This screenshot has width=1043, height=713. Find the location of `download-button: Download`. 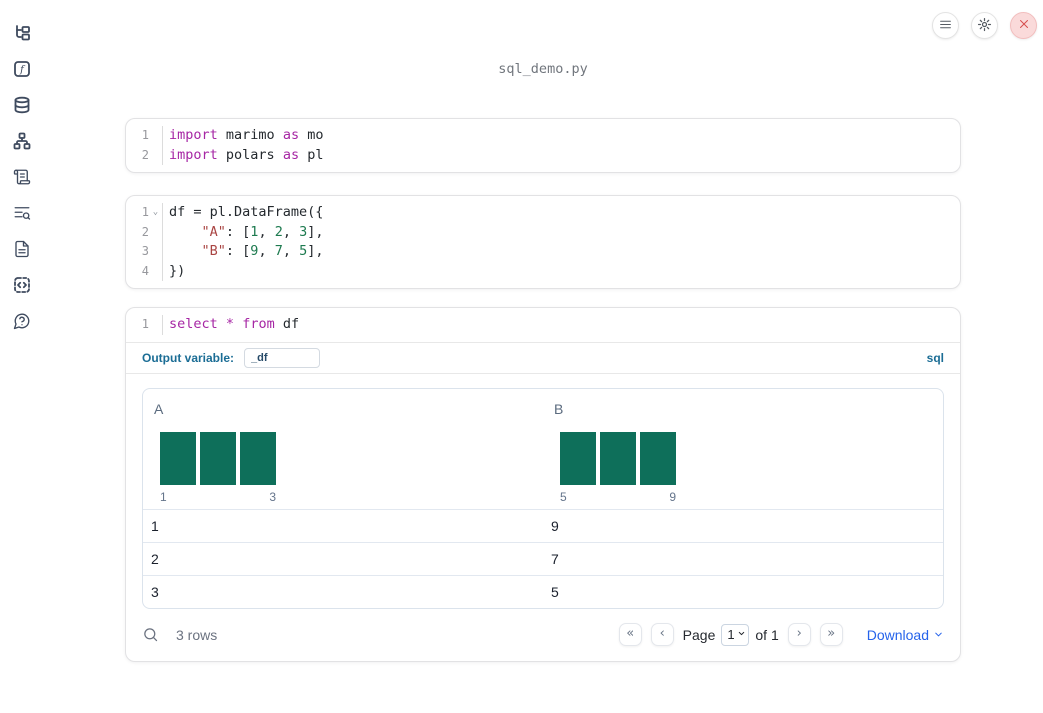

download-button: Download is located at coordinates (905, 635).